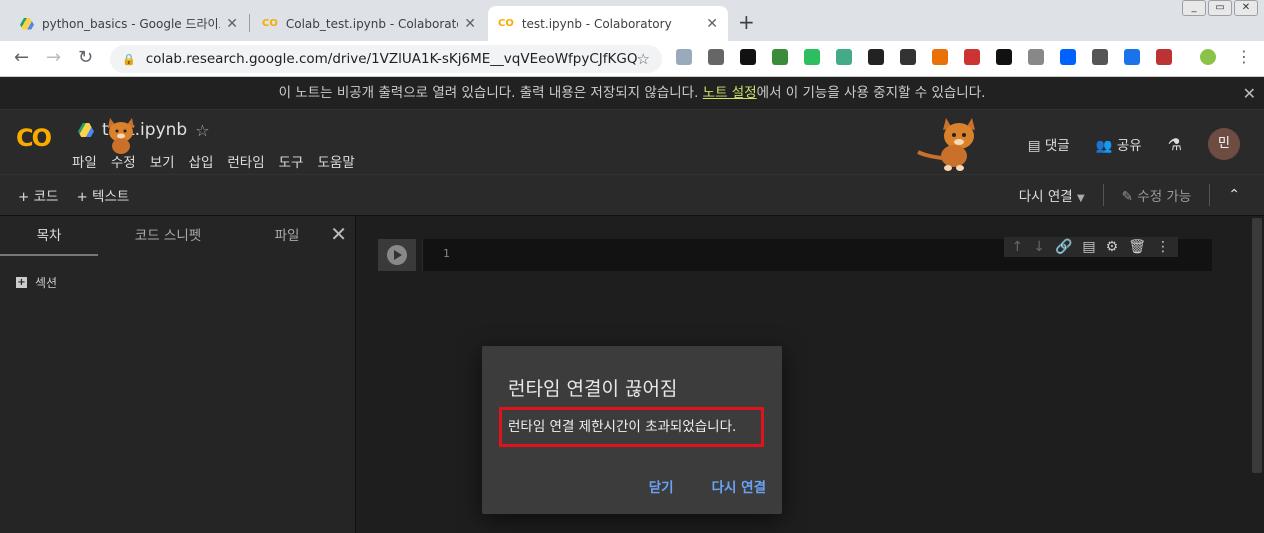 Image resolution: width=1264 pixels, height=533 pixels. Describe the element at coordinates (131, 24) in the screenshot. I see `tab-title: python_basics - Google 드라이브` at that location.